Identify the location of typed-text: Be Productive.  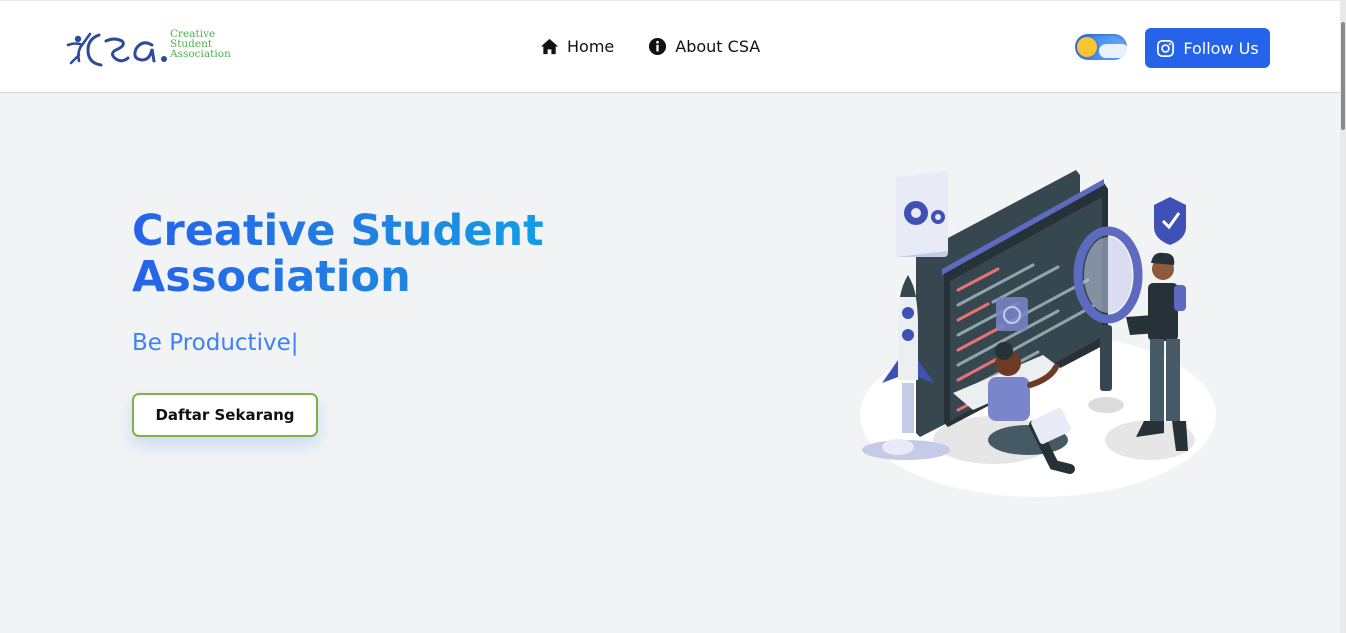
(211, 343).